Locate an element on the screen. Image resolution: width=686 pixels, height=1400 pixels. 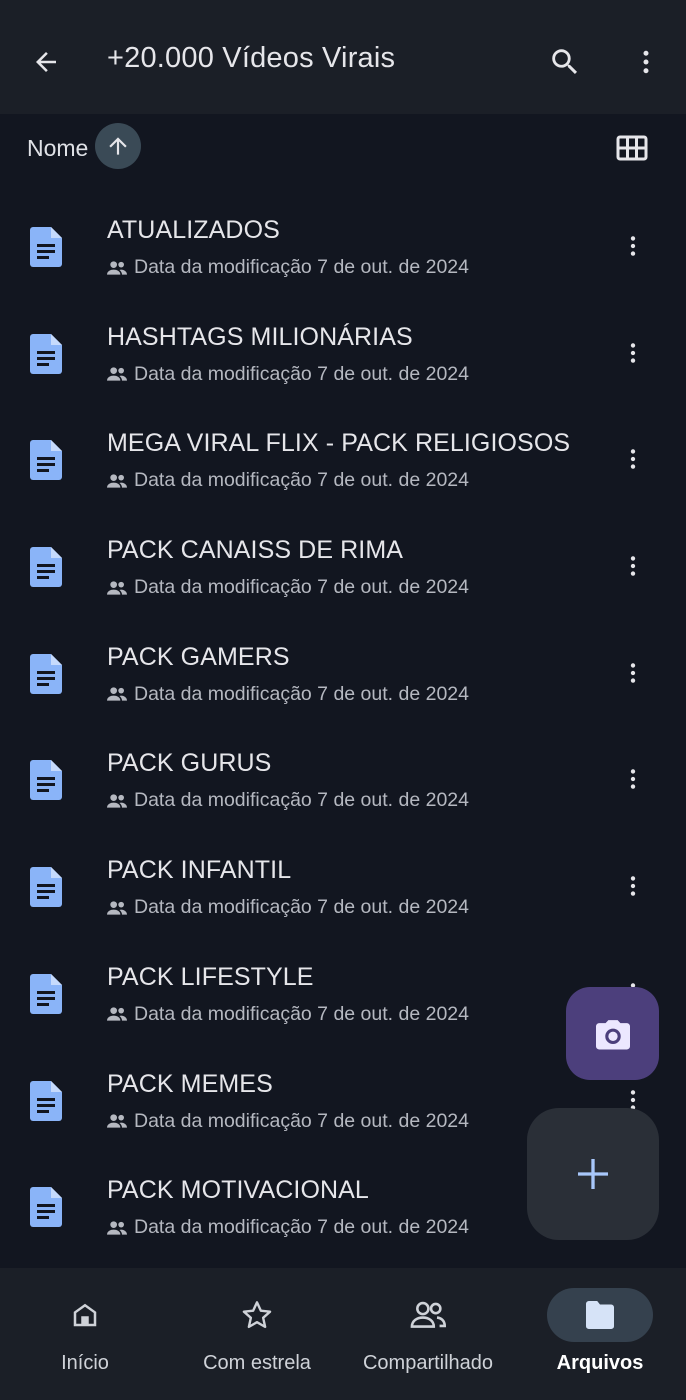
nav-item-inicio: Início is located at coordinates (85, 1334).